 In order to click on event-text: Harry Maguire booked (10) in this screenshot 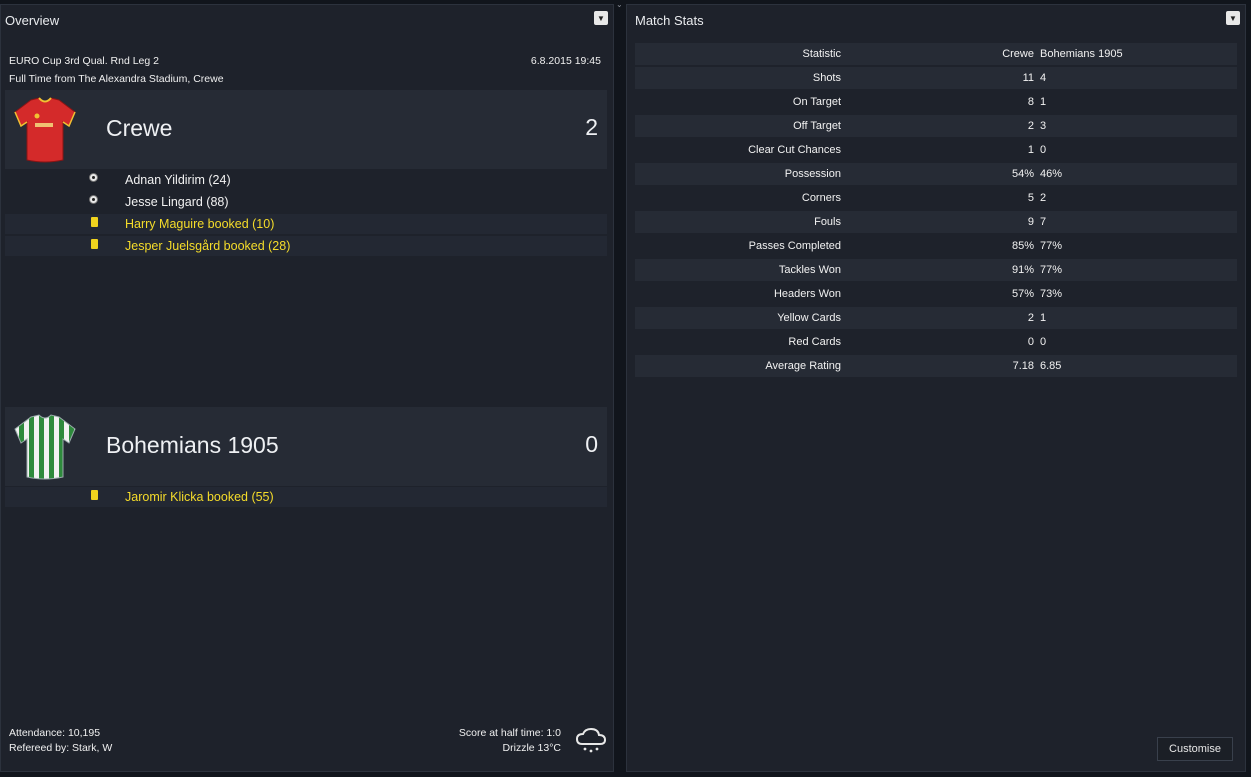, I will do `click(199, 224)`.